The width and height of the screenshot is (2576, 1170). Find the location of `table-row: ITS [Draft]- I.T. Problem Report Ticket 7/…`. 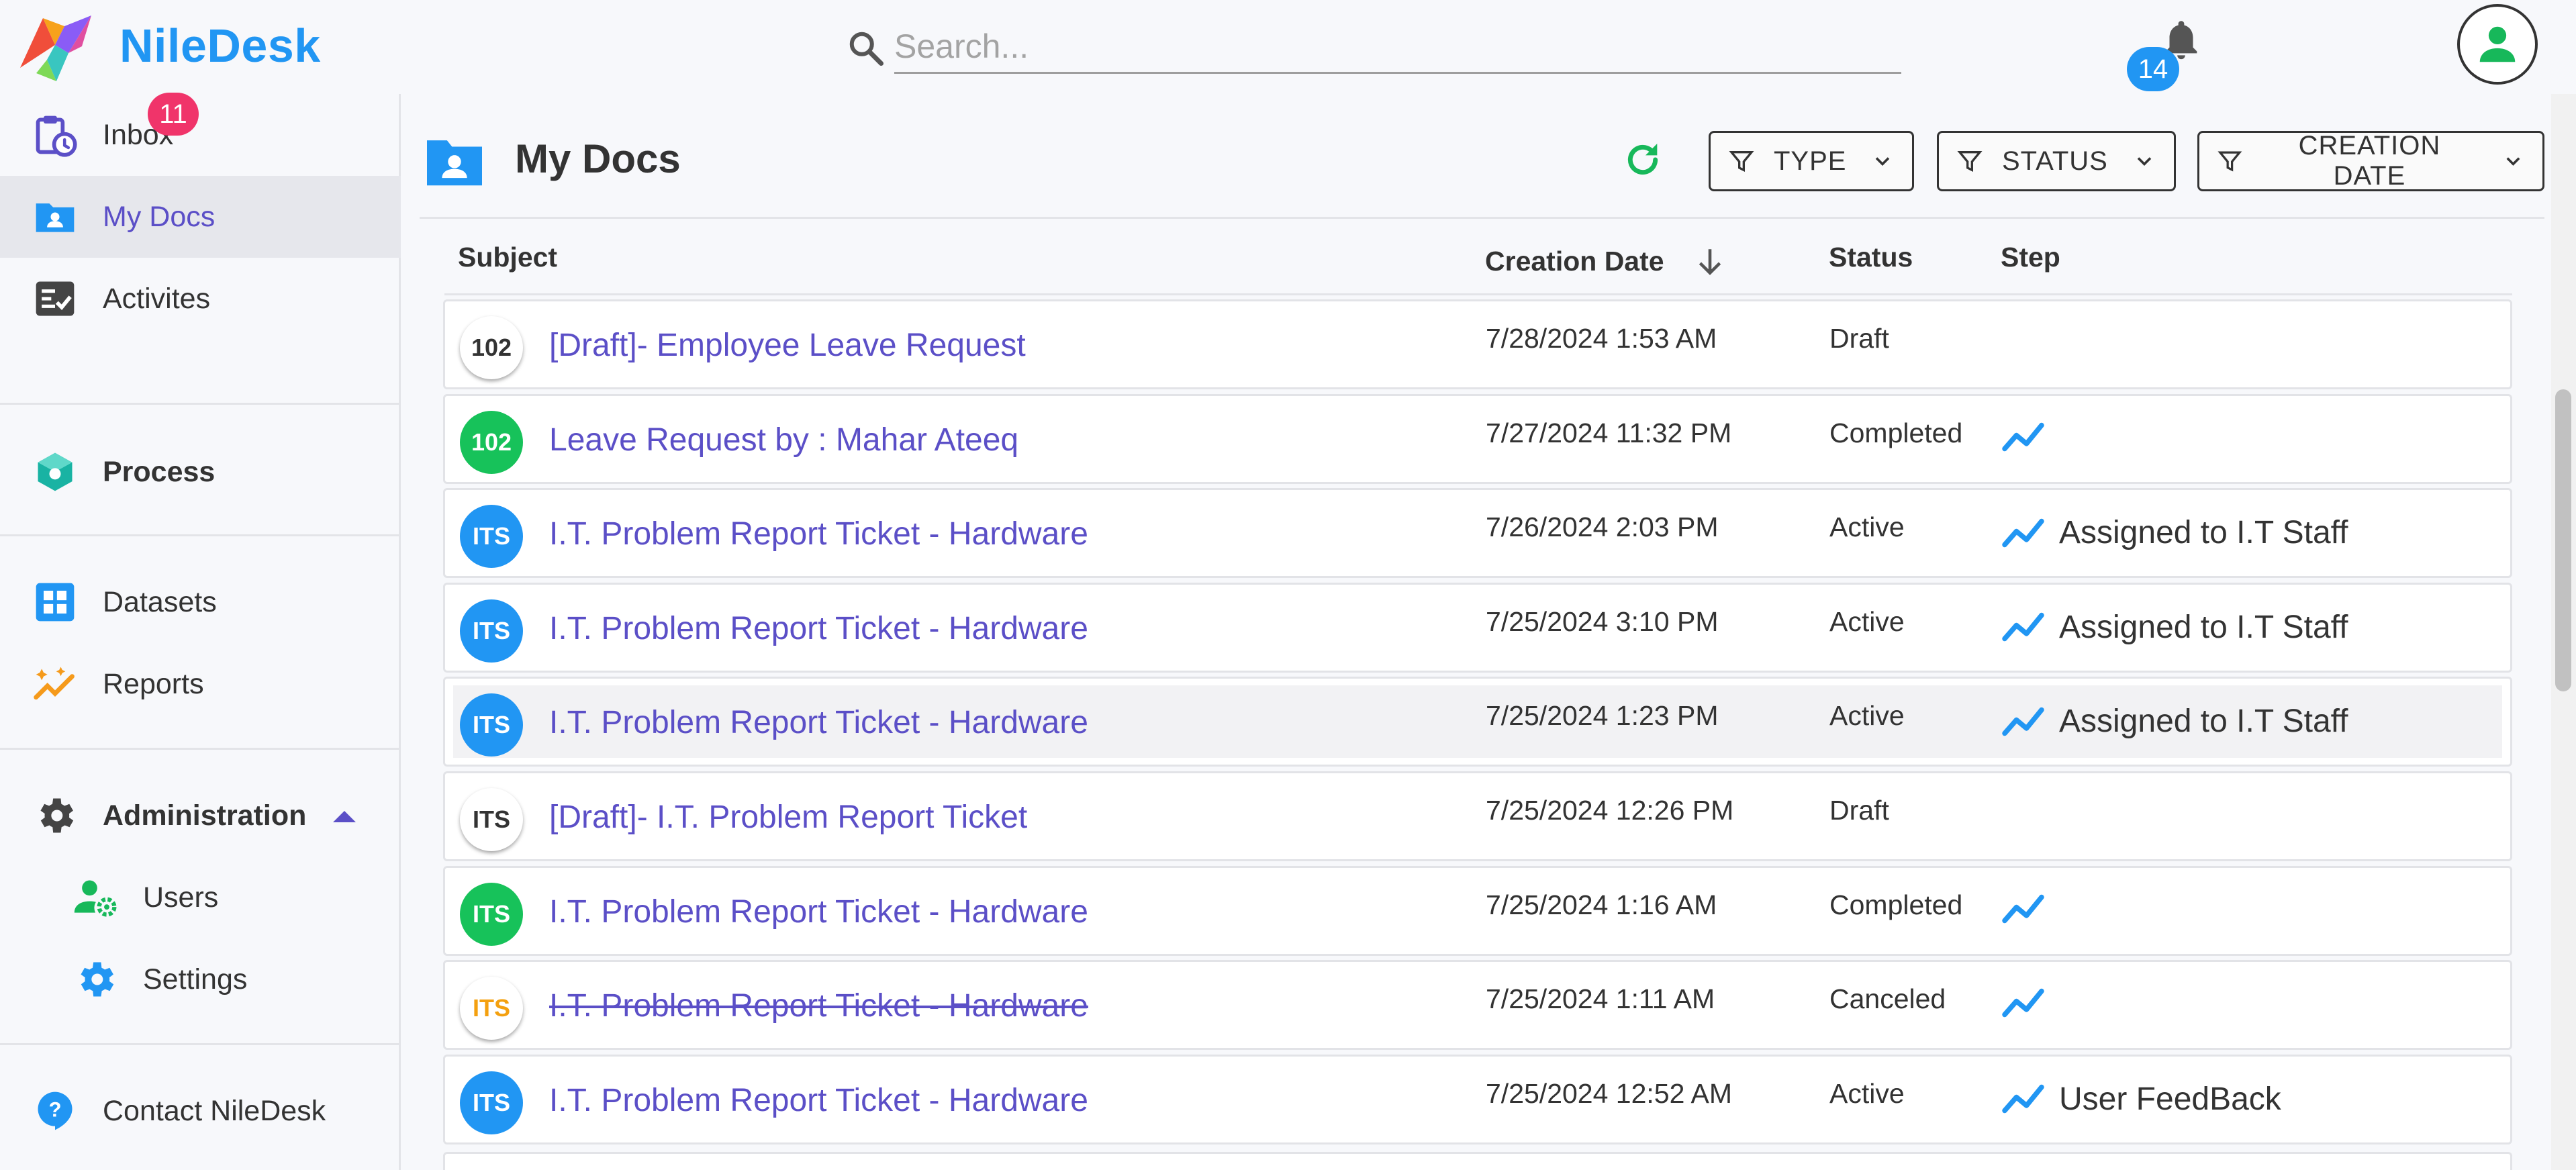

table-row: ITS [Draft]- I.T. Problem Report Ticket 7/… is located at coordinates (1477, 816).